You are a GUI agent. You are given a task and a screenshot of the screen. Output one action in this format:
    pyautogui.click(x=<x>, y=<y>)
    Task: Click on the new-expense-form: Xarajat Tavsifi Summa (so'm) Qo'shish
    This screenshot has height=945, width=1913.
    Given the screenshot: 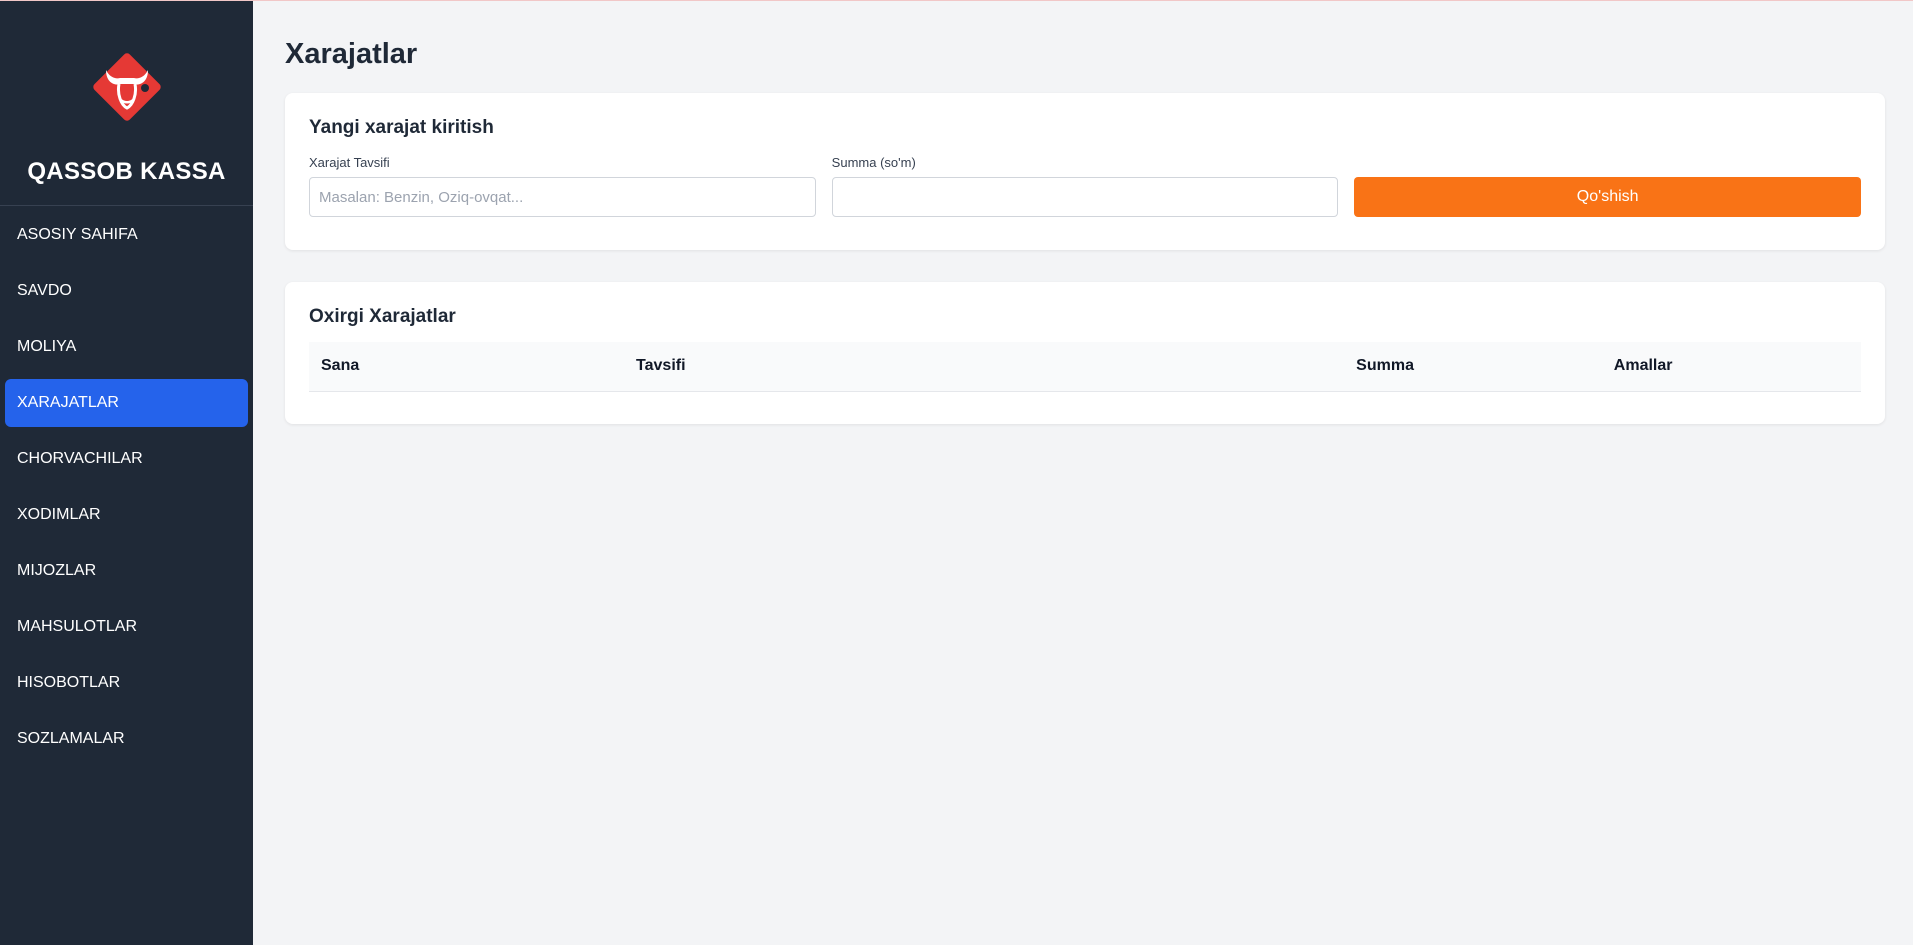 What is the action you would take?
    pyautogui.click(x=1085, y=186)
    